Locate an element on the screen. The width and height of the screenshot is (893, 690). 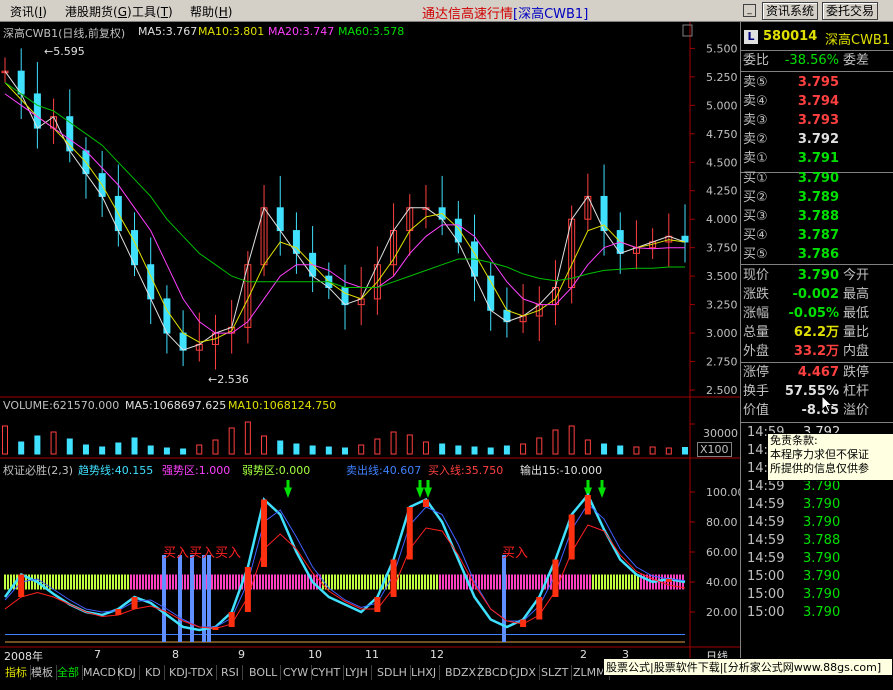
disclaimer-popup: 免责条款: 本程序力求但不保证 所提供的信息仅供参 is located at coordinates (830, 457).